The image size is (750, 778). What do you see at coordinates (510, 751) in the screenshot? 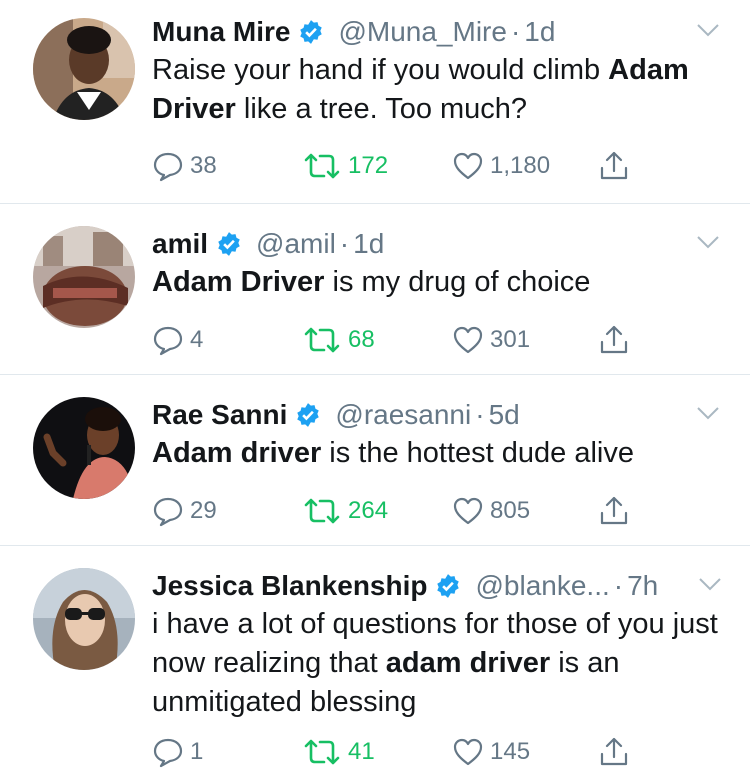
I see `like-count: 145` at bounding box center [510, 751].